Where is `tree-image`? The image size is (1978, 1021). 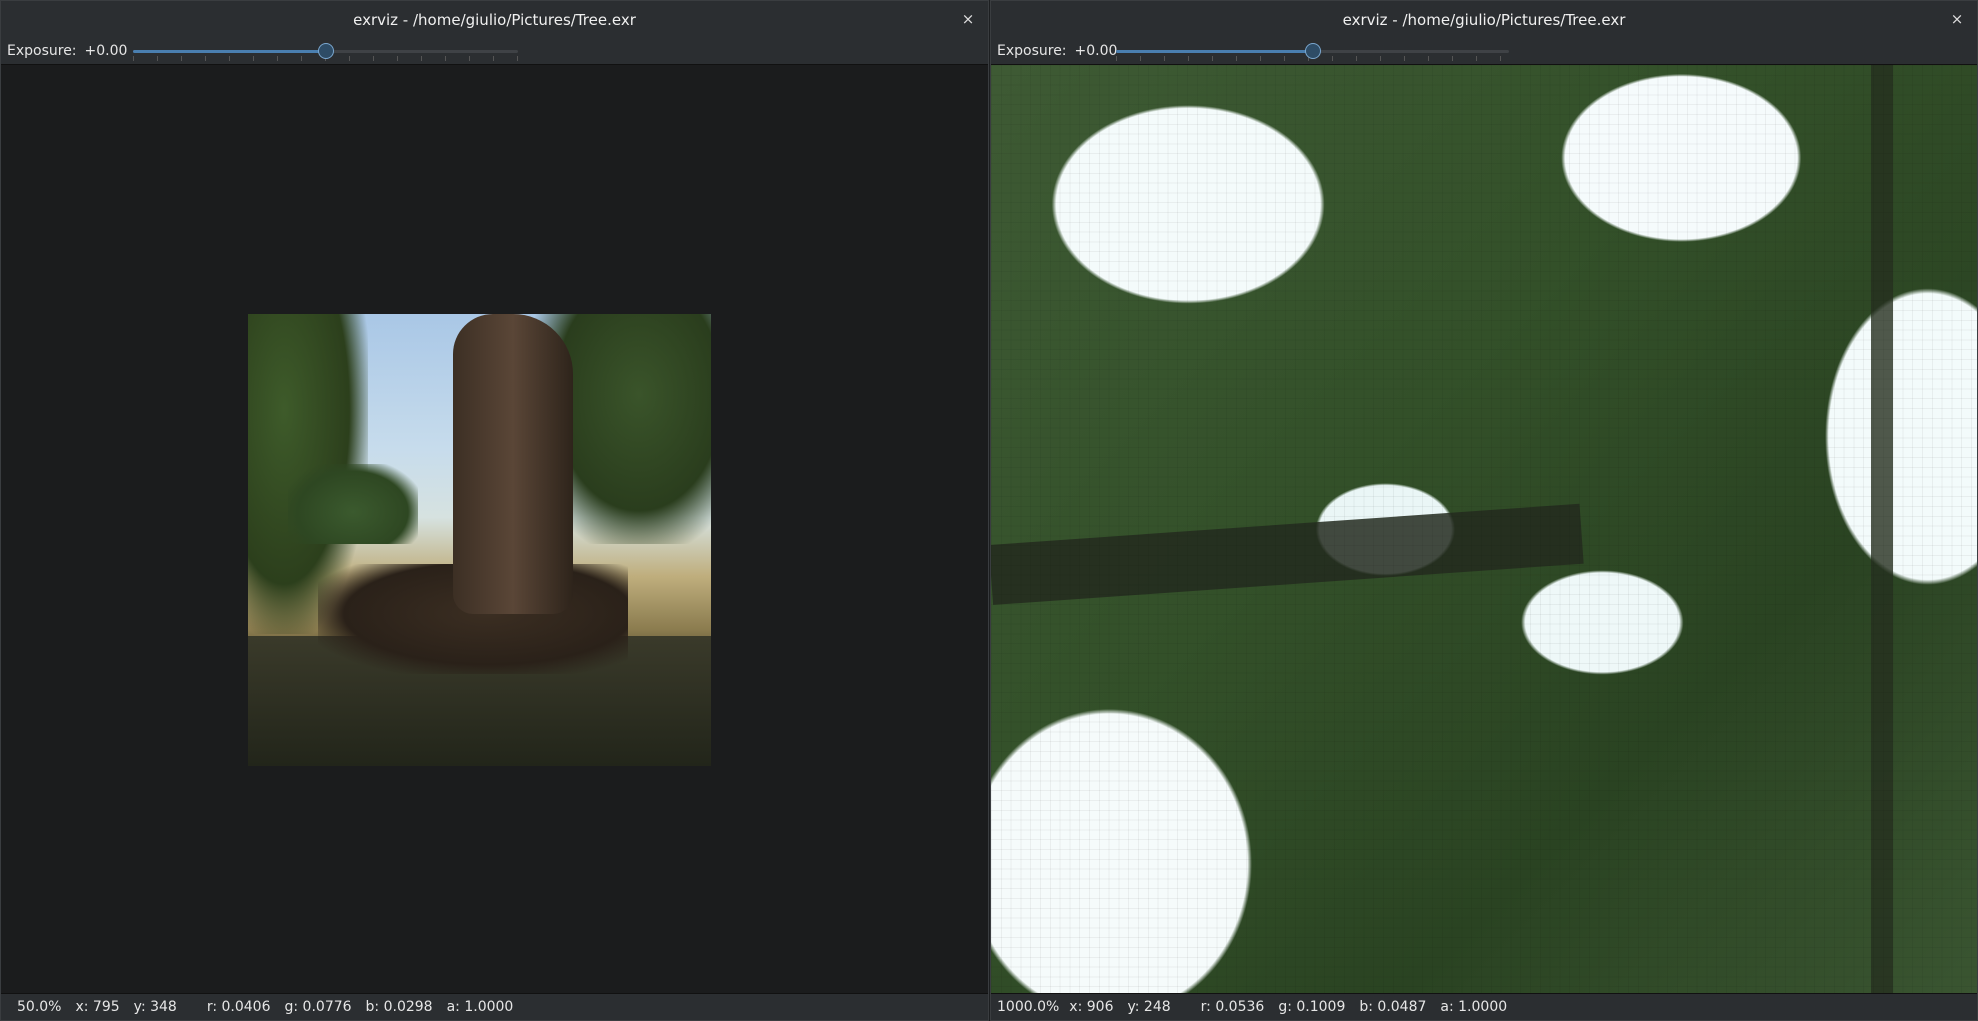 tree-image is located at coordinates (479, 540).